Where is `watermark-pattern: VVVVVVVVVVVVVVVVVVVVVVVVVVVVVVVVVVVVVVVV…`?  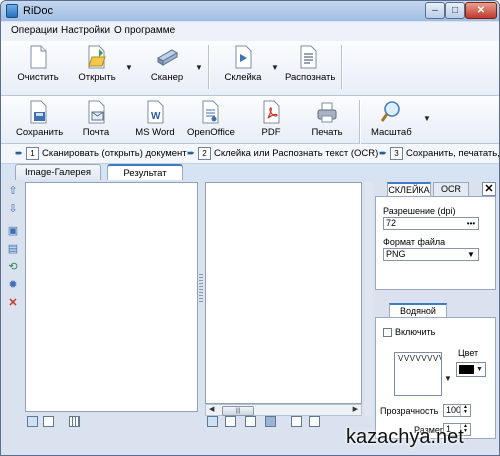 watermark-pattern: VVVVVVVVVVVVVVVVVVVVVVVVVVVVVVVVVVVVVVVV… is located at coordinates (418, 374).